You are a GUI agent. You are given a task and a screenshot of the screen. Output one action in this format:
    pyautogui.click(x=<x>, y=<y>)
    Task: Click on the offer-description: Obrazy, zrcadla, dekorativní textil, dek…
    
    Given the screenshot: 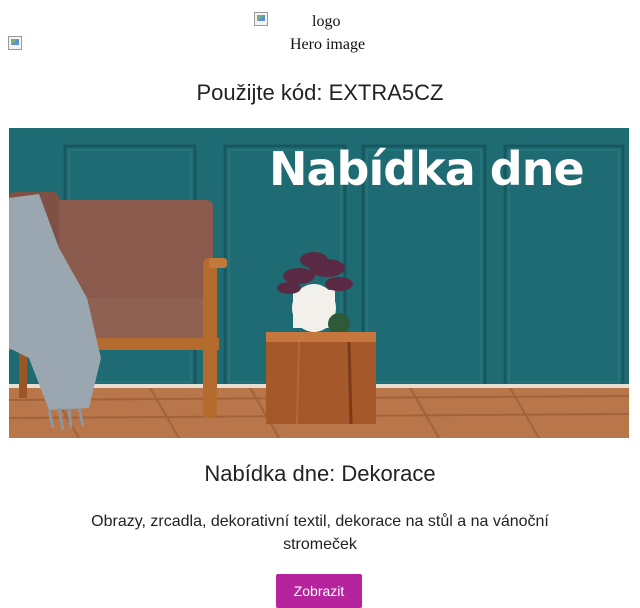 What is the action you would take?
    pyautogui.click(x=320, y=533)
    